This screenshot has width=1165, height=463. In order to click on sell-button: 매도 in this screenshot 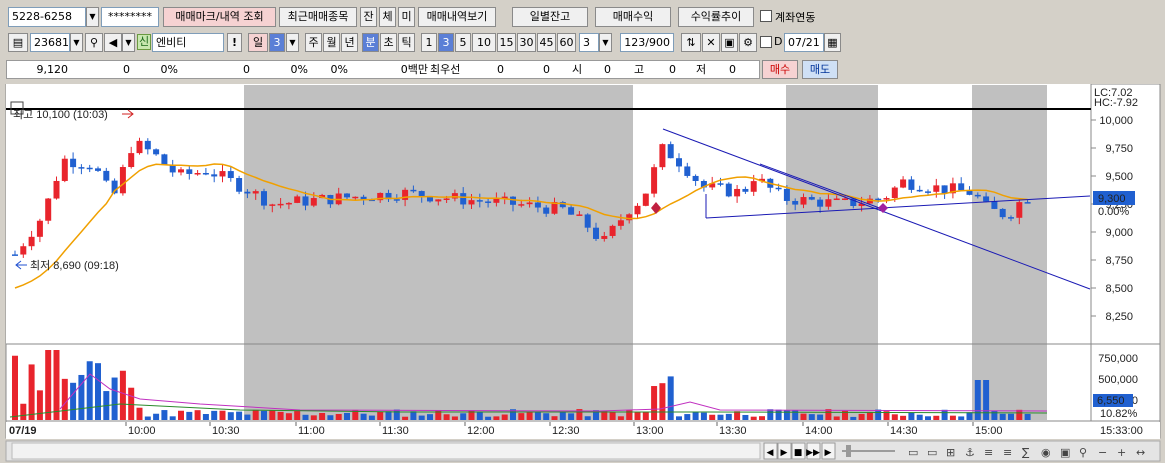, I will do `click(820, 69)`.